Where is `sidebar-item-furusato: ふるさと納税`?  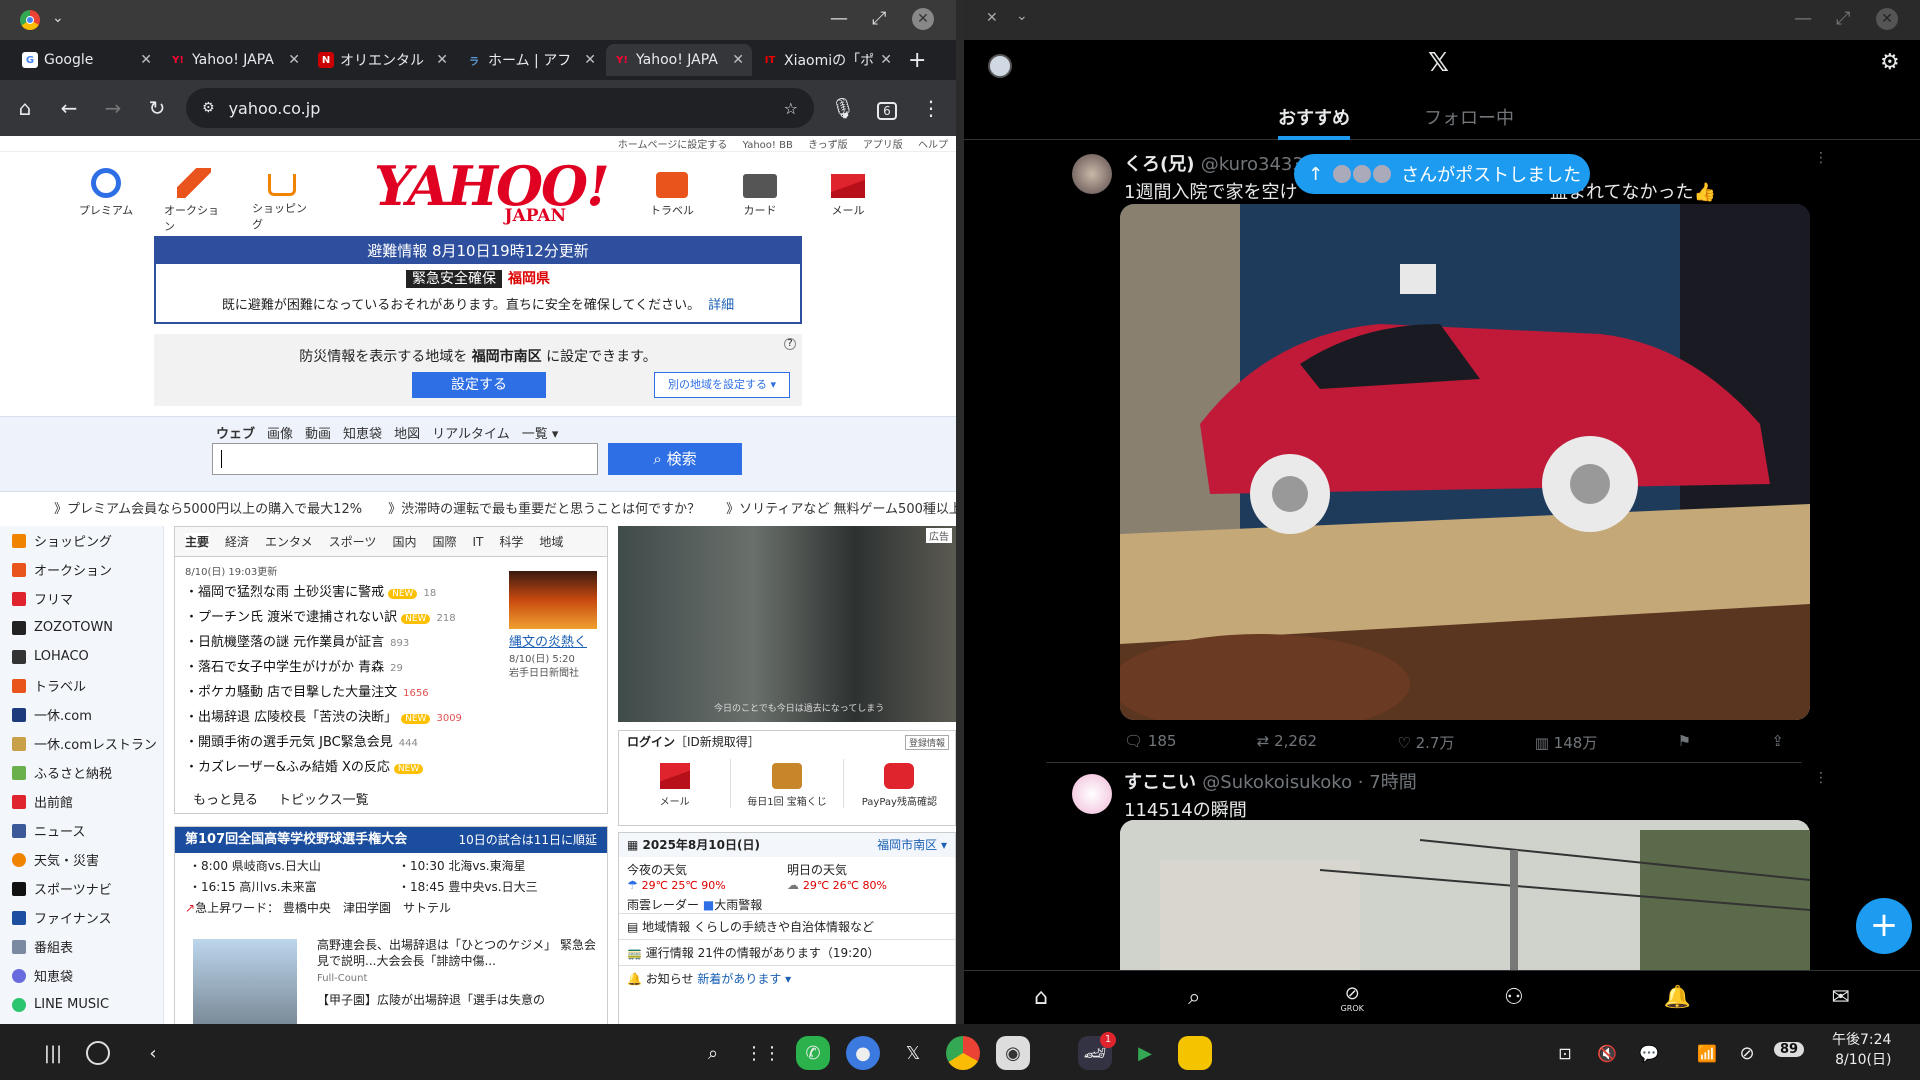
sidebar-item-furusato: ふるさと納税 is located at coordinates (81, 772).